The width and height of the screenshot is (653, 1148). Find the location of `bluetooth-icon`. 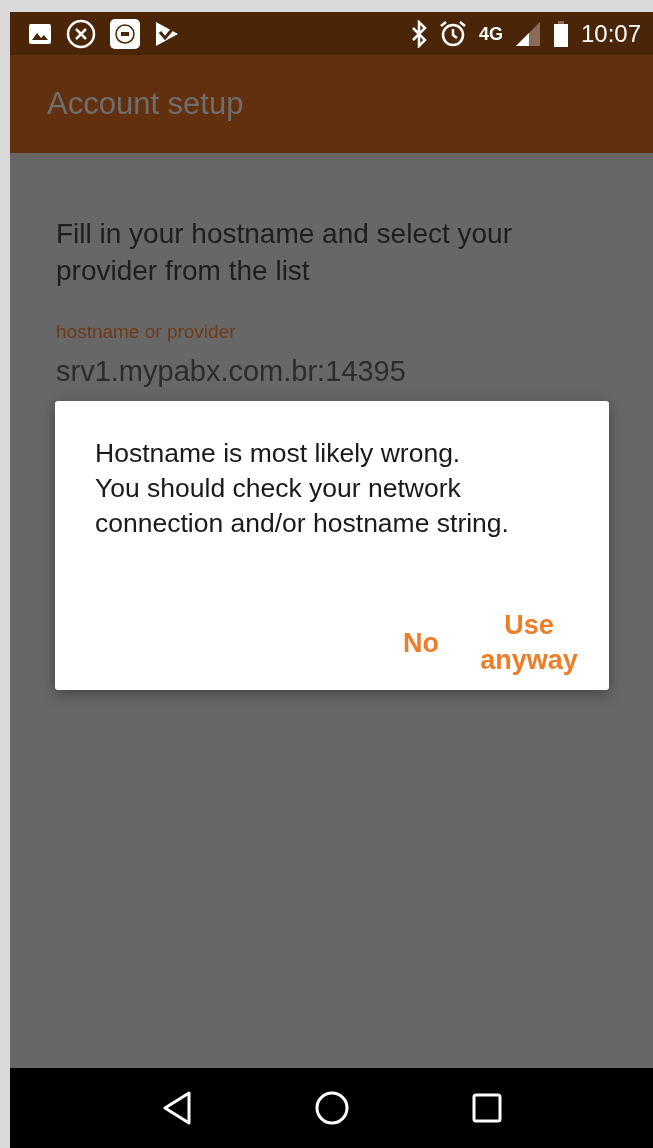

bluetooth-icon is located at coordinates (418, 33).